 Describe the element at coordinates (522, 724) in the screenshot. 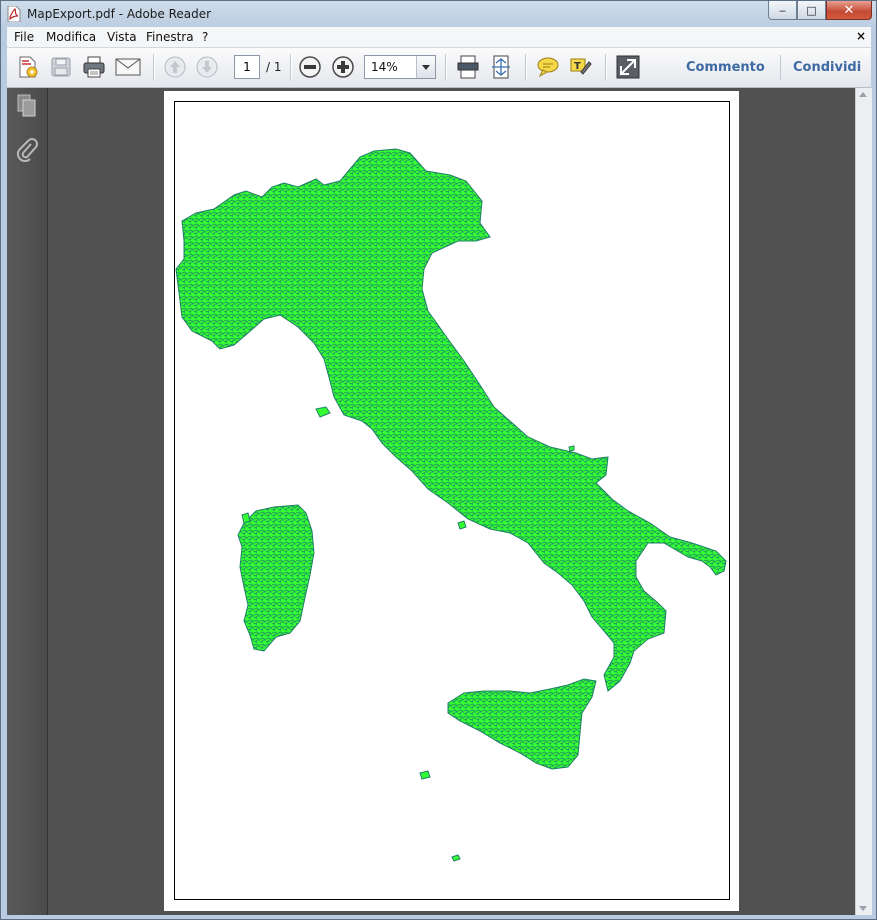

I see `sicily` at that location.